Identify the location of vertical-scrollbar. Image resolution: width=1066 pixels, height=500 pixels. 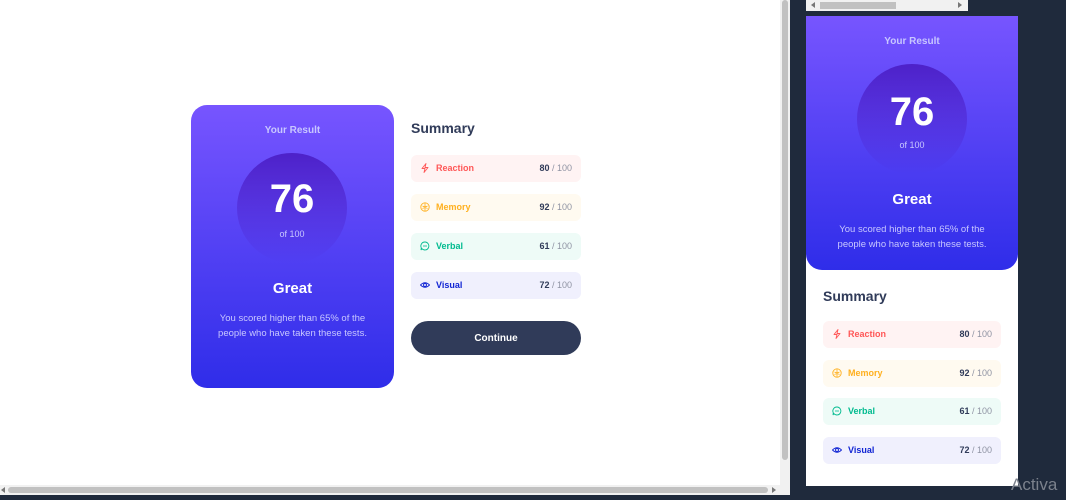
(785, 242).